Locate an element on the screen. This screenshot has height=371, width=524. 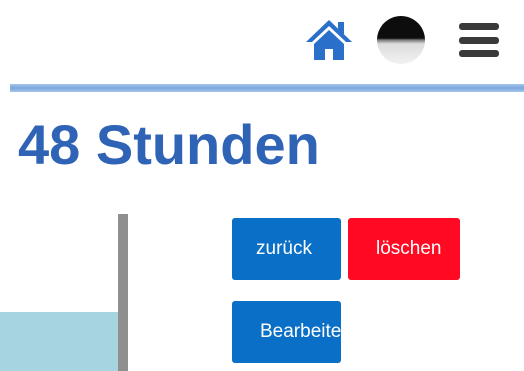
chart-axis is located at coordinates (123, 292).